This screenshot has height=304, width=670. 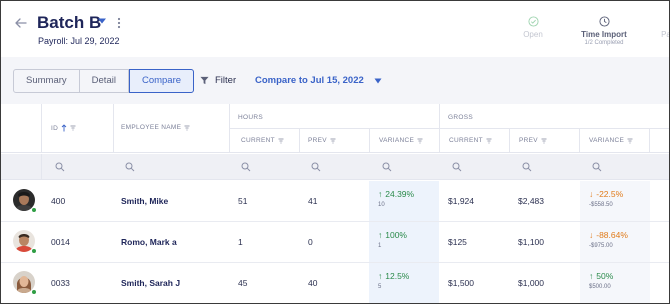 I want to click on sort-ascending-icon, so click(x=64, y=128).